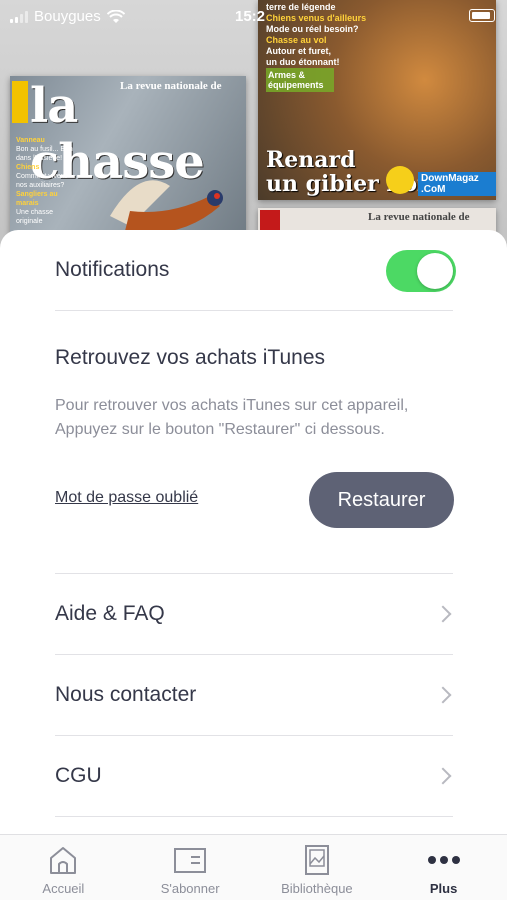  I want to click on more-dots-icon, so click(443, 860).